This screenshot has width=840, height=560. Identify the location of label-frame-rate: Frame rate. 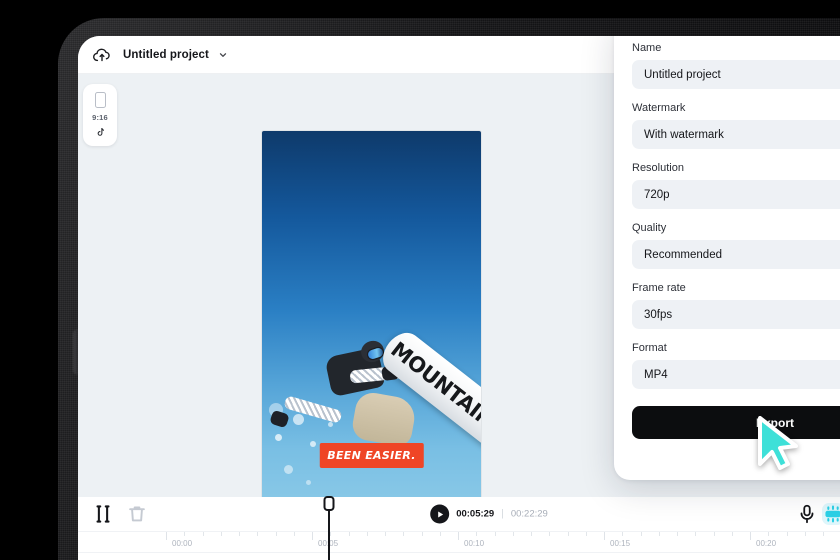
(659, 288).